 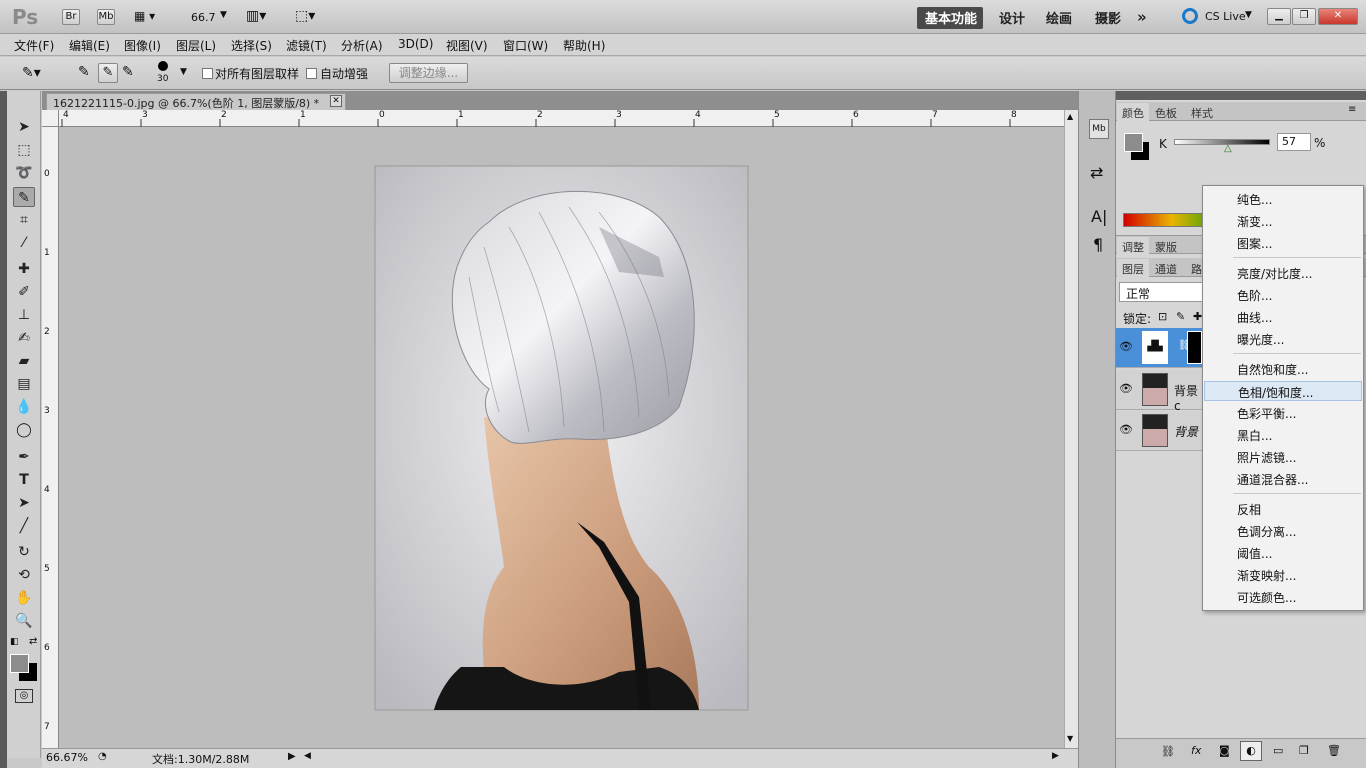 I want to click on marquee-tool-icon: ⬚, so click(x=24, y=150).